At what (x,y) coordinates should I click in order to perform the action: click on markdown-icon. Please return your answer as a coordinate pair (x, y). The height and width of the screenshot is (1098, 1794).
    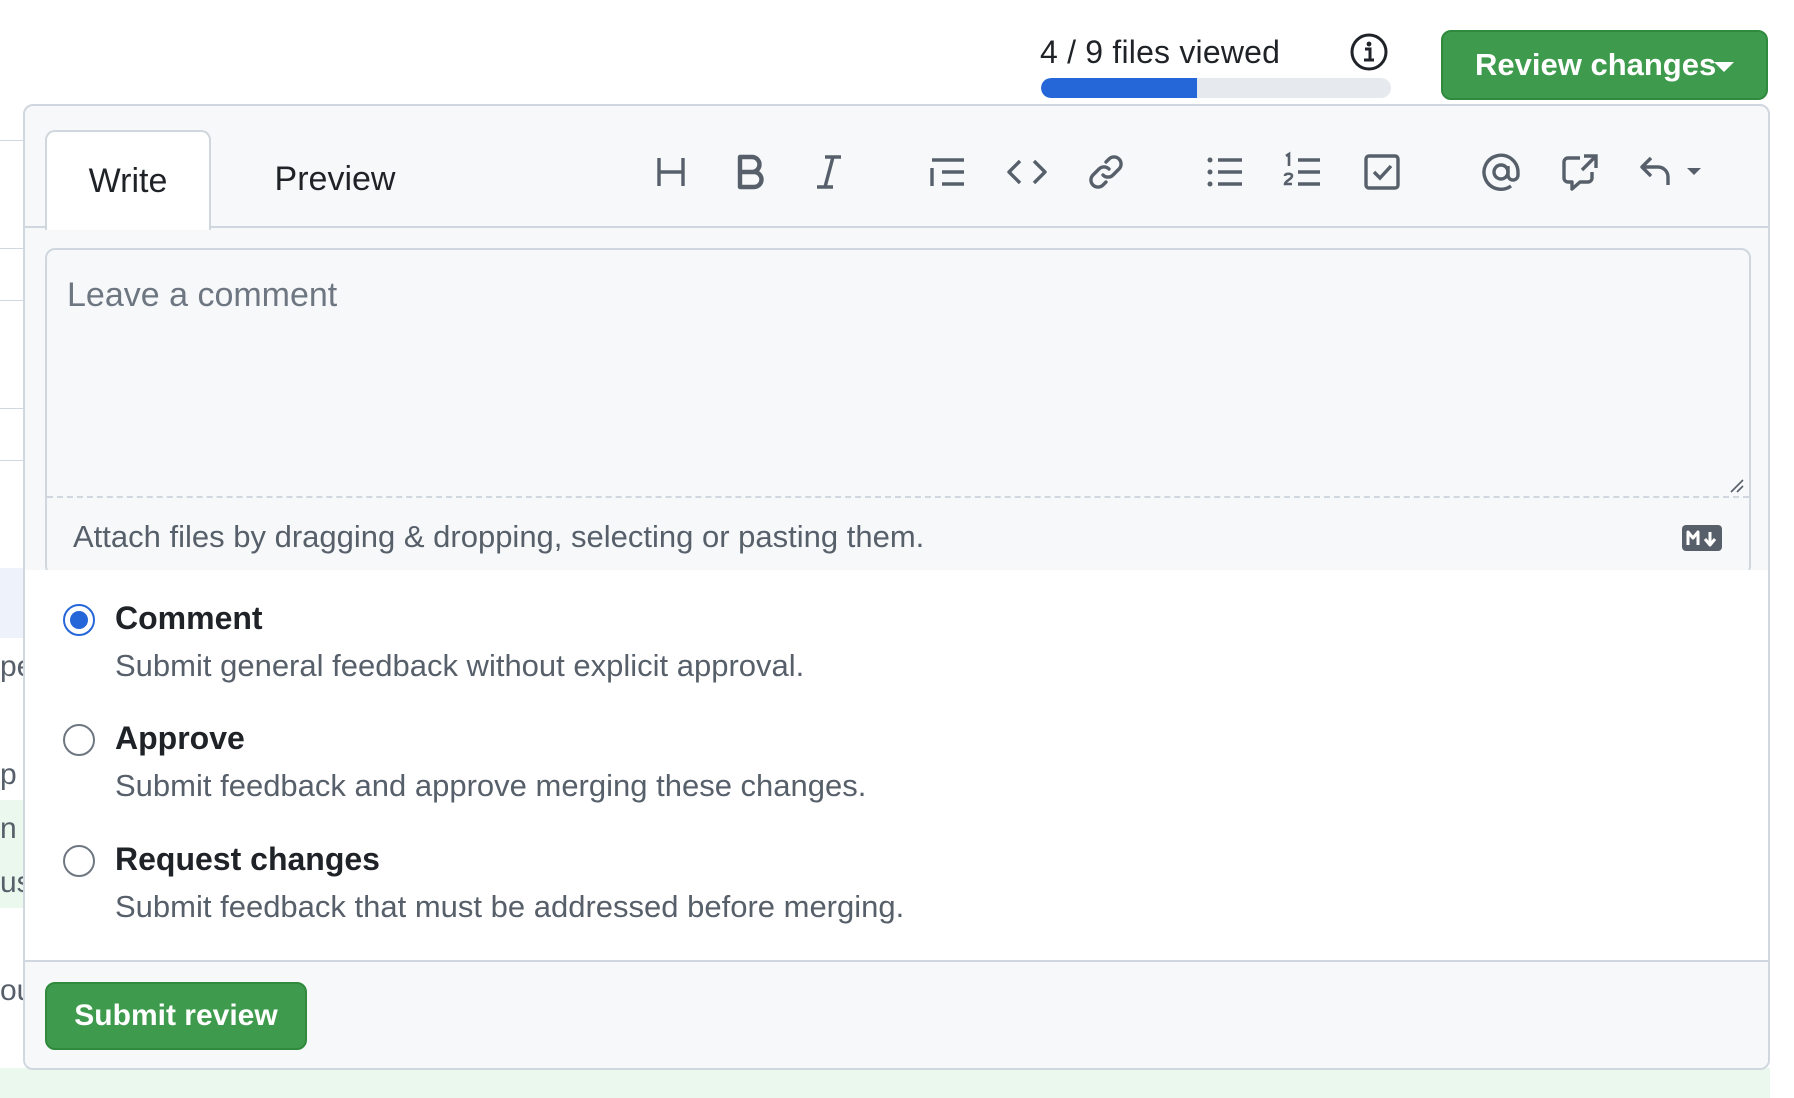
    Looking at the image, I should click on (1702, 538).